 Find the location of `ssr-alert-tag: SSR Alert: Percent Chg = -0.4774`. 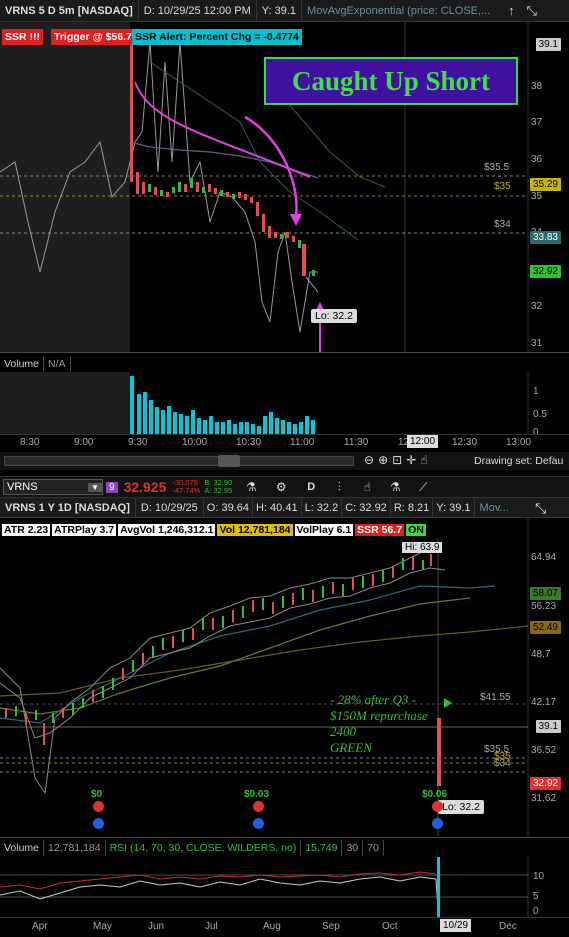

ssr-alert-tag: SSR Alert: Percent Chg = -0.4774 is located at coordinates (217, 37).